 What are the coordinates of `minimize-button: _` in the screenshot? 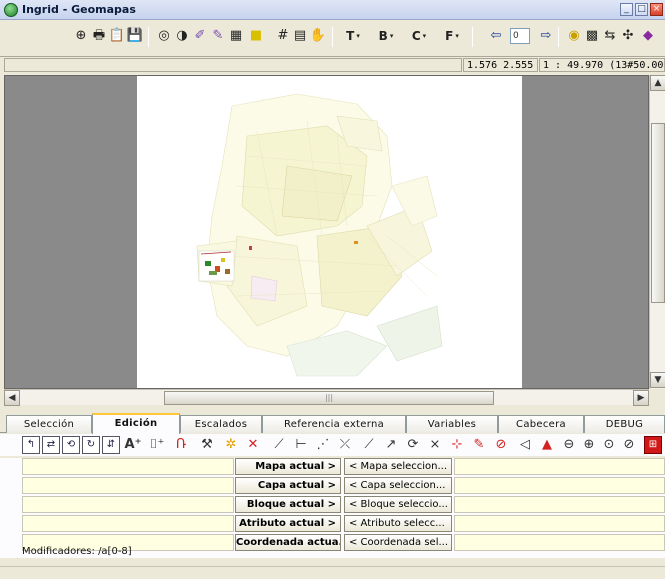 It's located at (626, 9).